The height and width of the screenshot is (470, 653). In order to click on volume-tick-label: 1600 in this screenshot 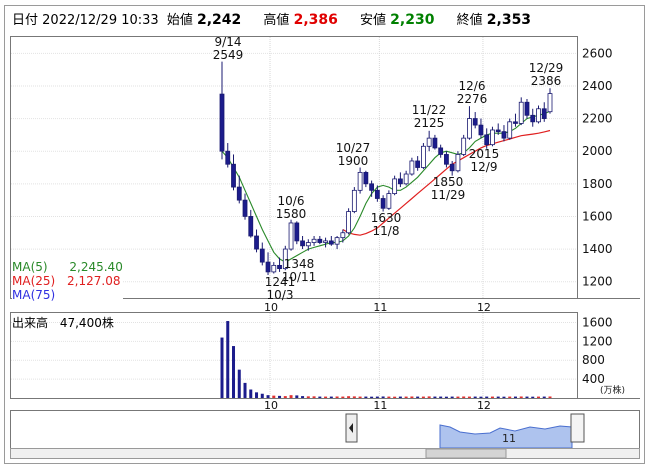, I will do `click(597, 322)`.